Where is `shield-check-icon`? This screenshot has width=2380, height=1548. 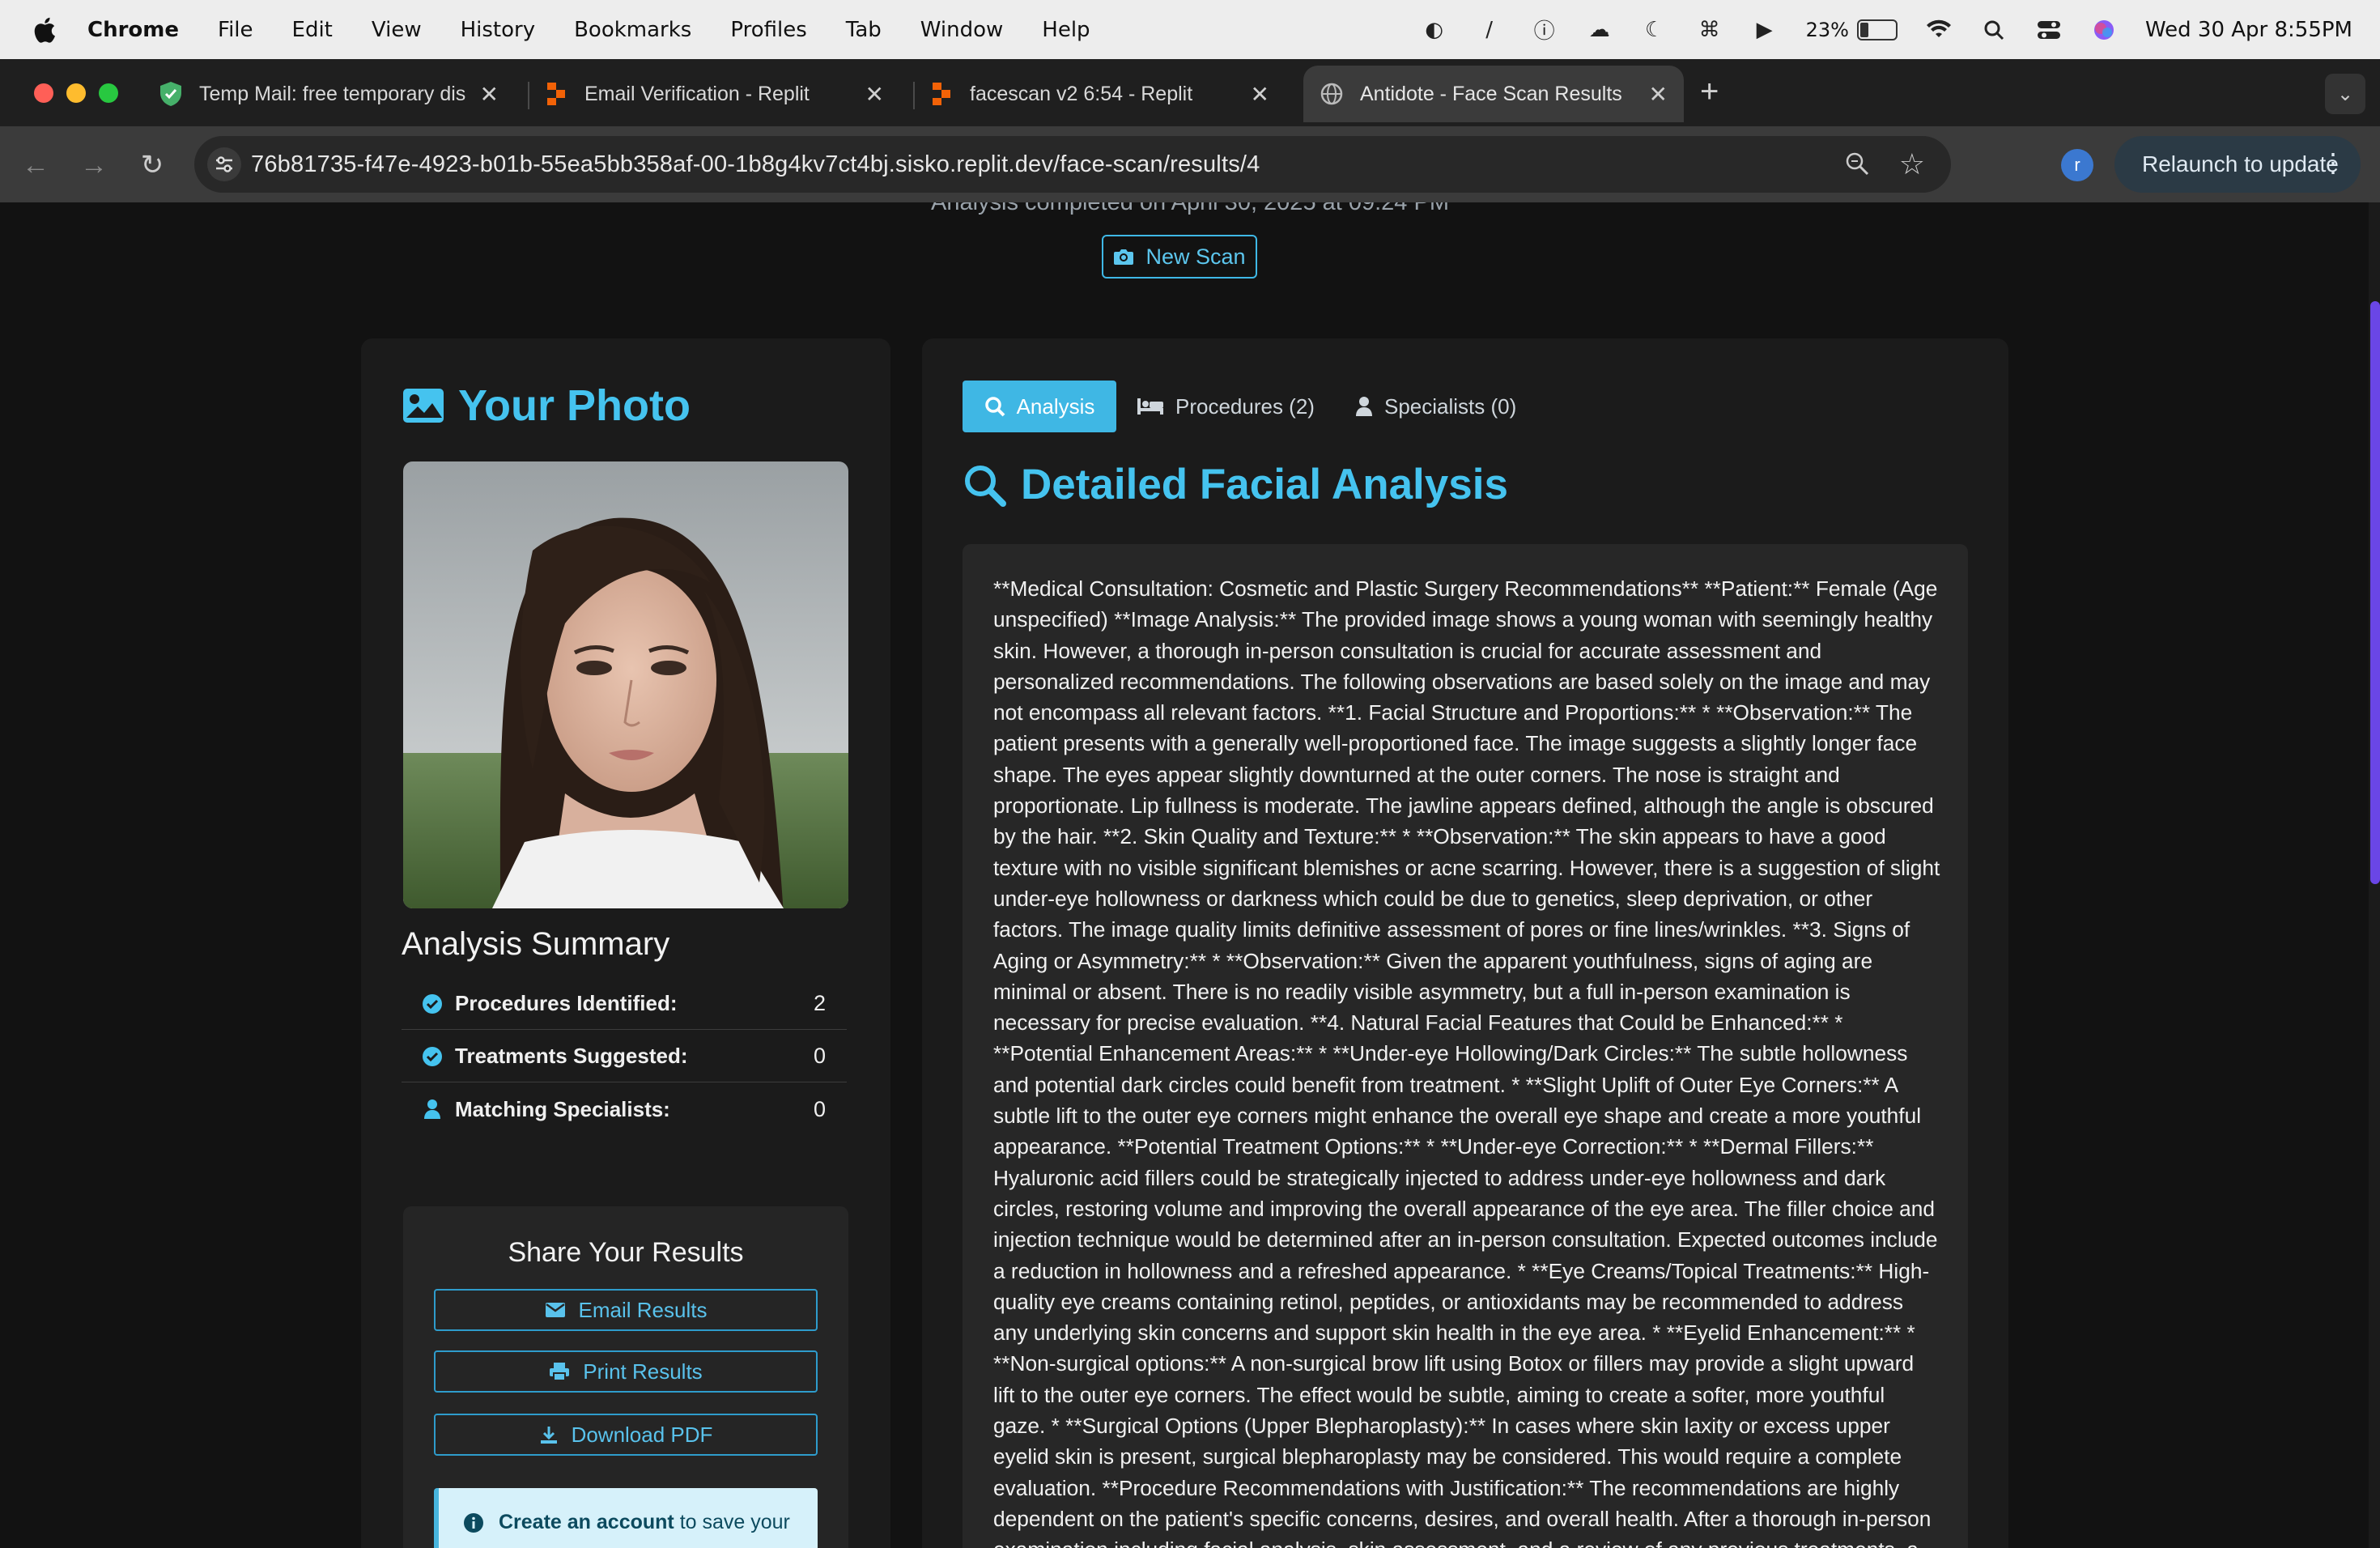
shield-check-icon is located at coordinates (171, 94).